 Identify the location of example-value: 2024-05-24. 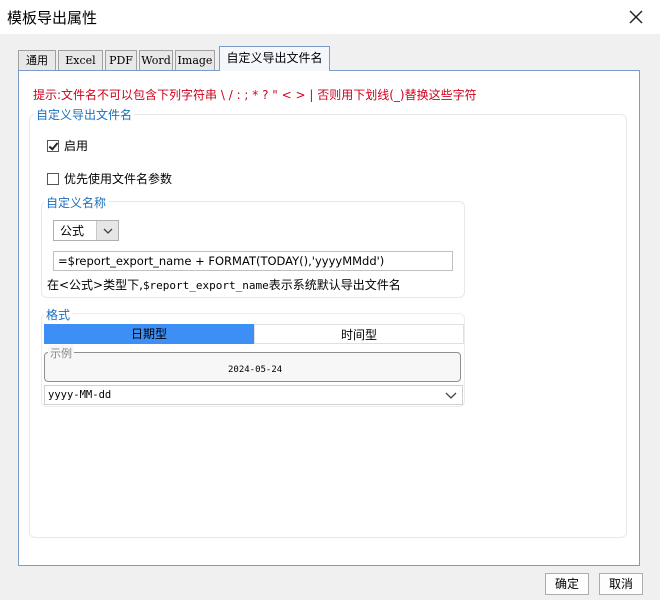
(255, 370).